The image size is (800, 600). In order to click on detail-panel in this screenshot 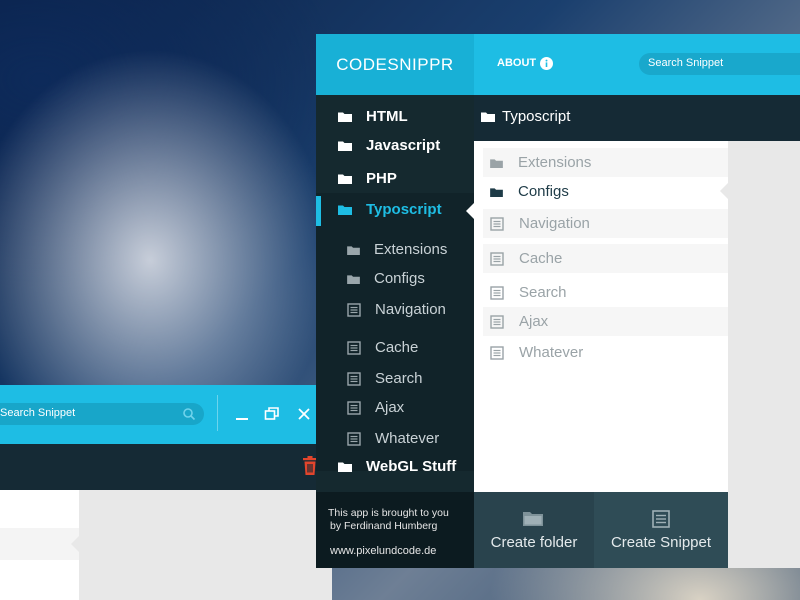, I will do `click(764, 354)`.